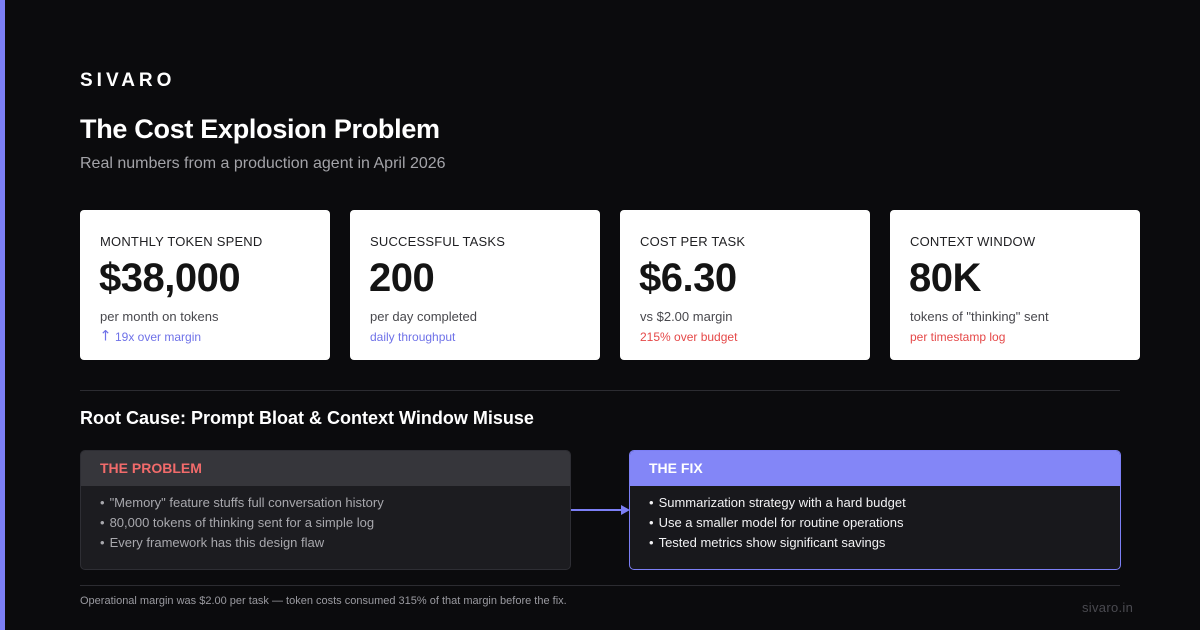 The width and height of the screenshot is (1200, 630). I want to click on stat-card-description: per month on tokens, so click(159, 316).